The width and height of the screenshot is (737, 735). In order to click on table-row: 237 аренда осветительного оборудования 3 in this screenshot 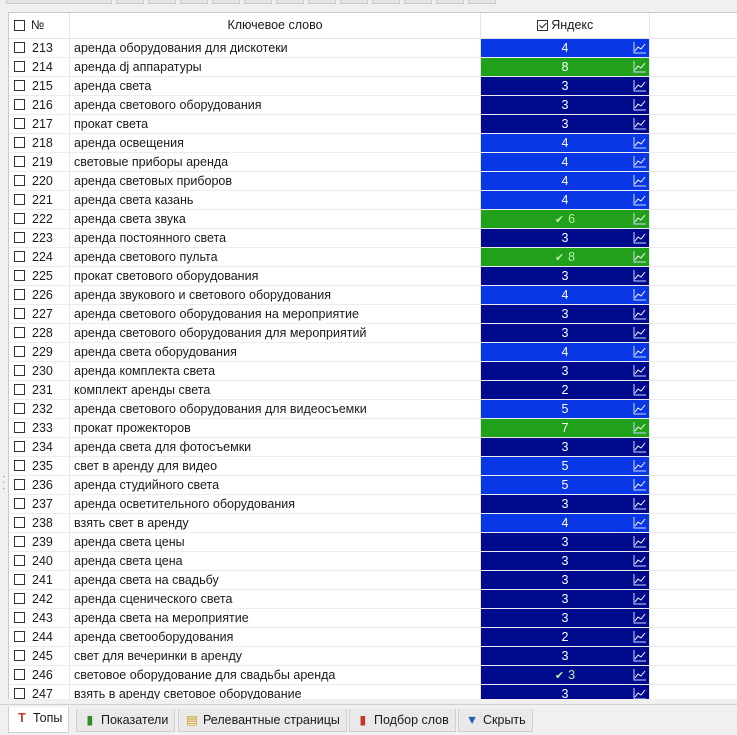, I will do `click(373, 504)`.